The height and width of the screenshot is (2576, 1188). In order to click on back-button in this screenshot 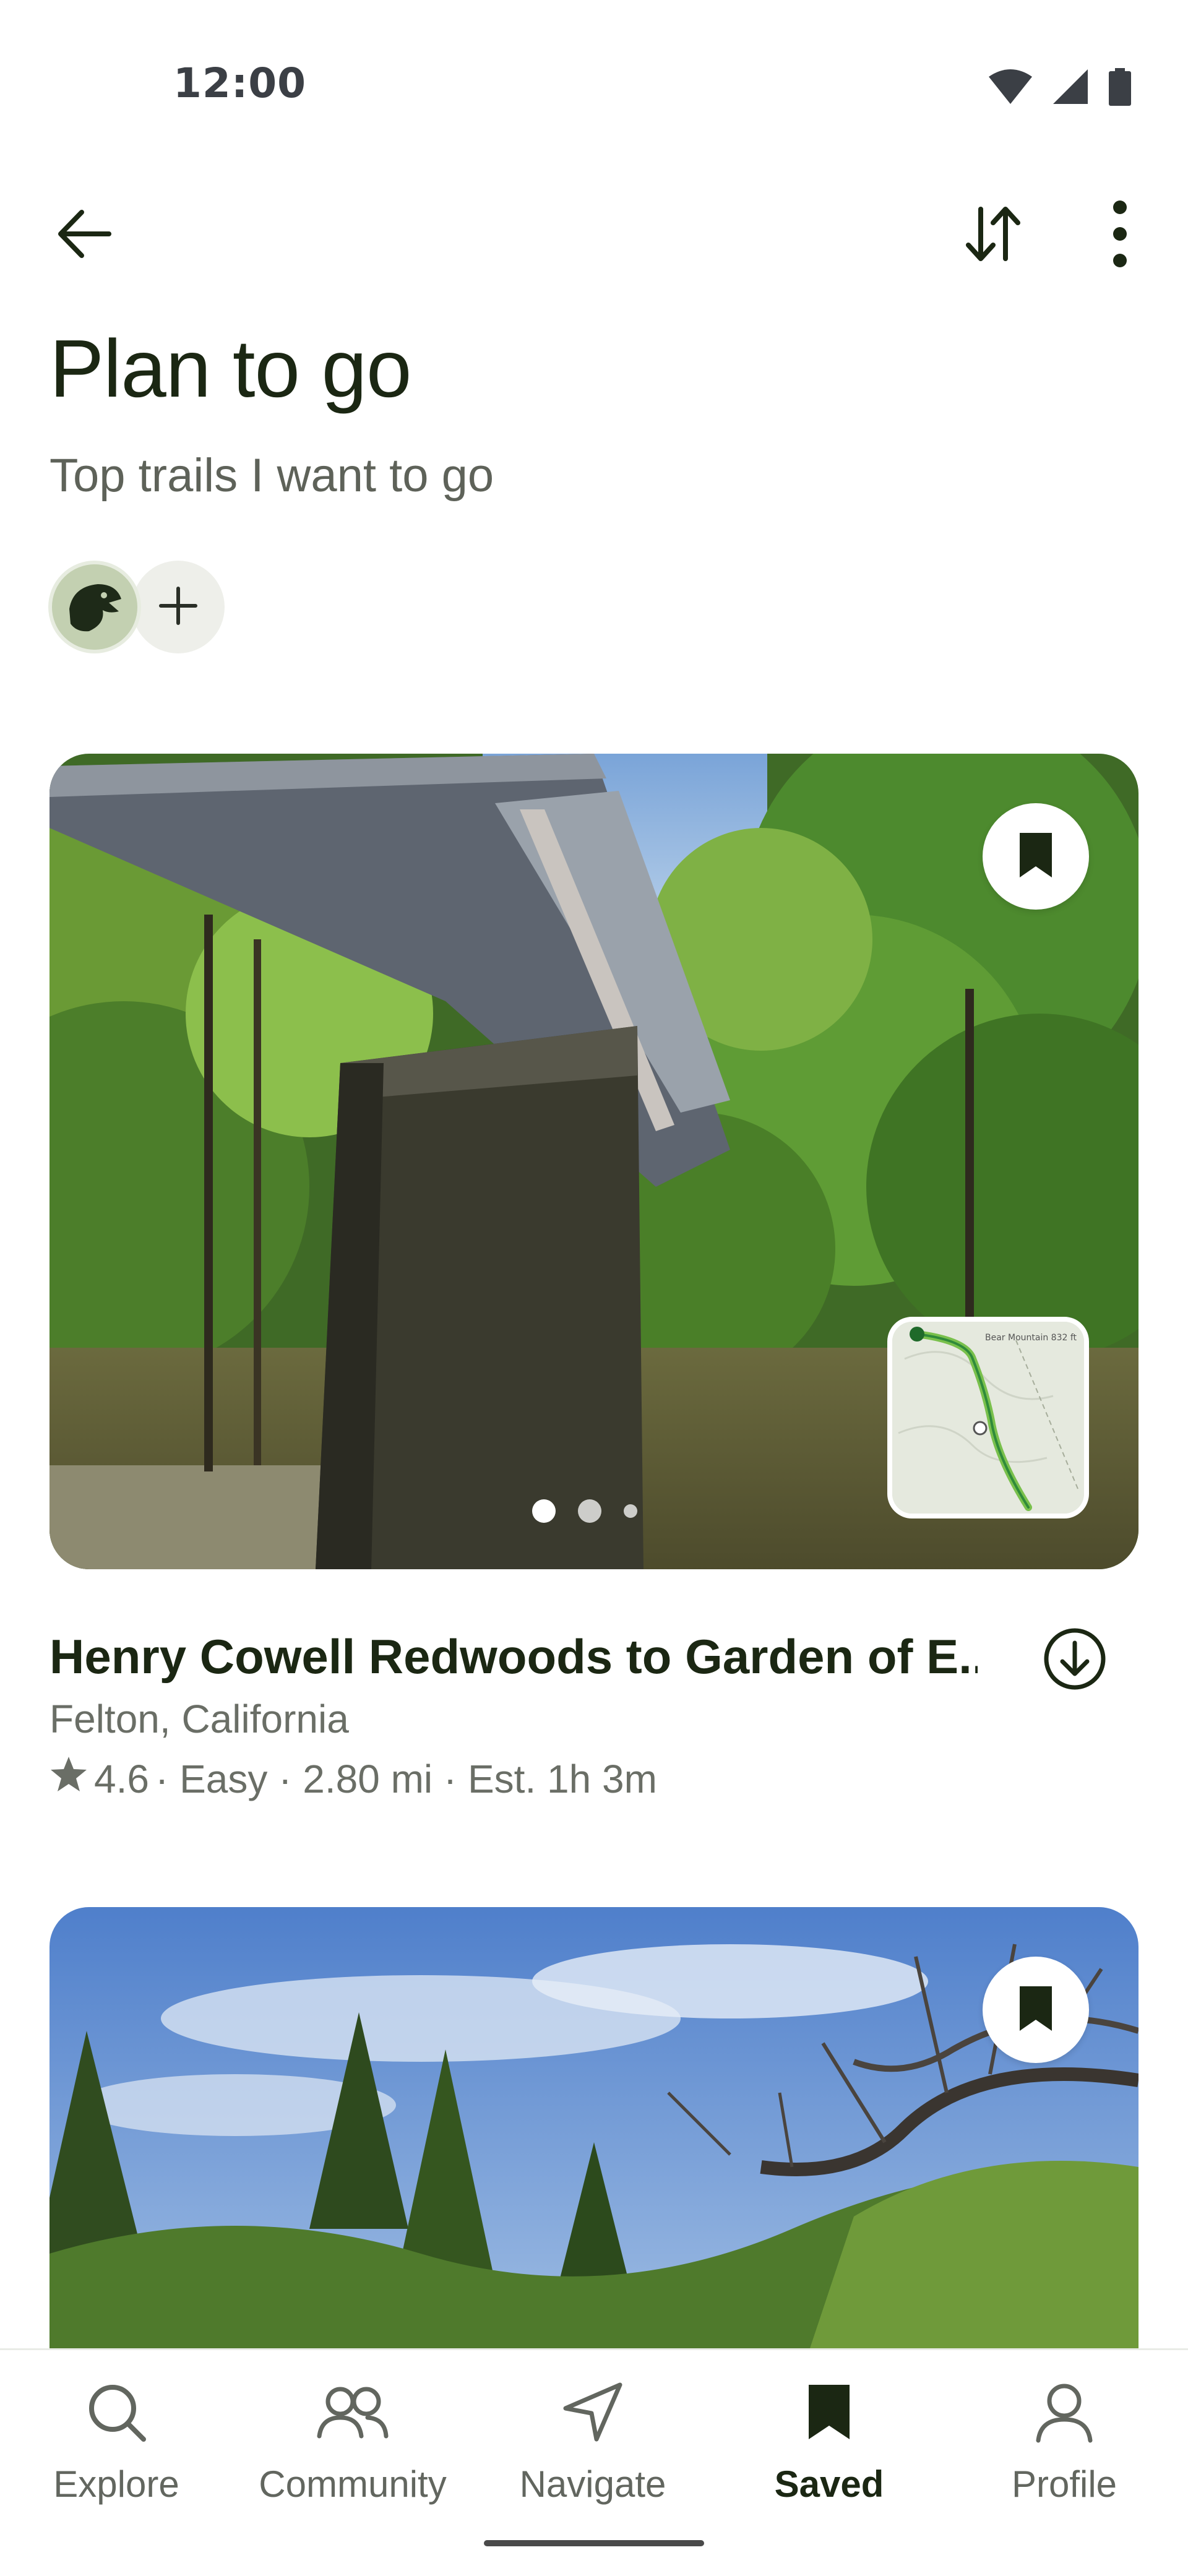, I will do `click(84, 235)`.